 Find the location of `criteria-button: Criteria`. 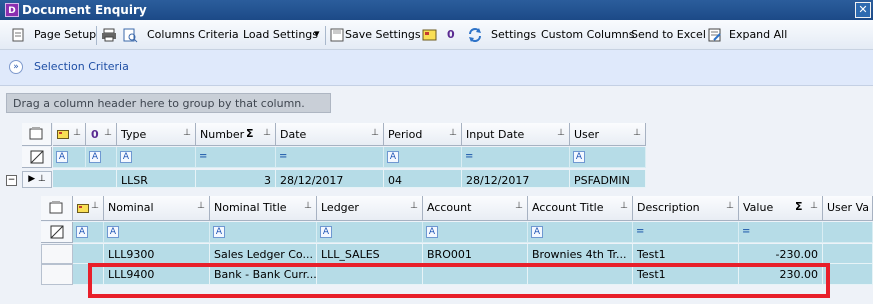

criteria-button: Criteria is located at coordinates (218, 34).